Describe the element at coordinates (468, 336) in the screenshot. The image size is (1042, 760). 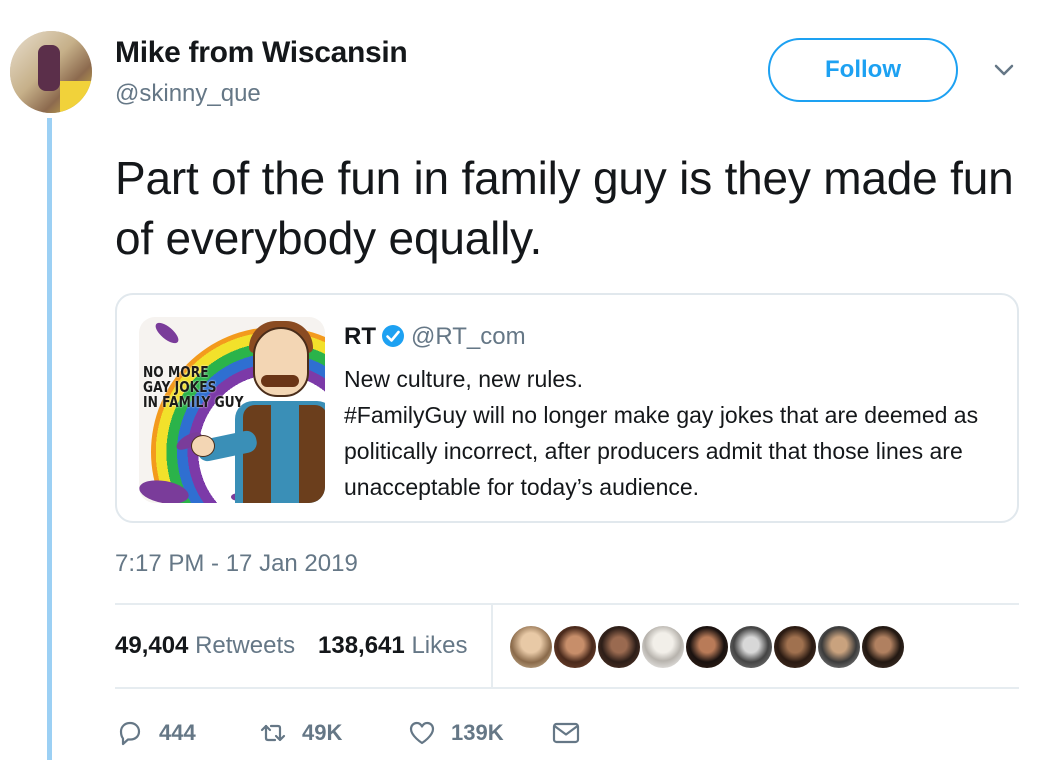
I see `quoted-author-handle: @RT_com` at that location.